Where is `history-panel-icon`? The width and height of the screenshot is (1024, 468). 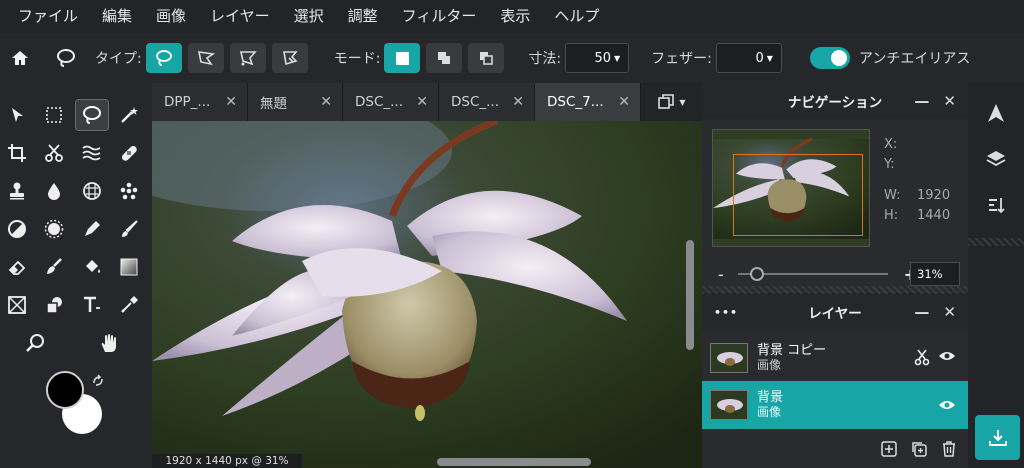 history-panel-icon is located at coordinates (996, 205).